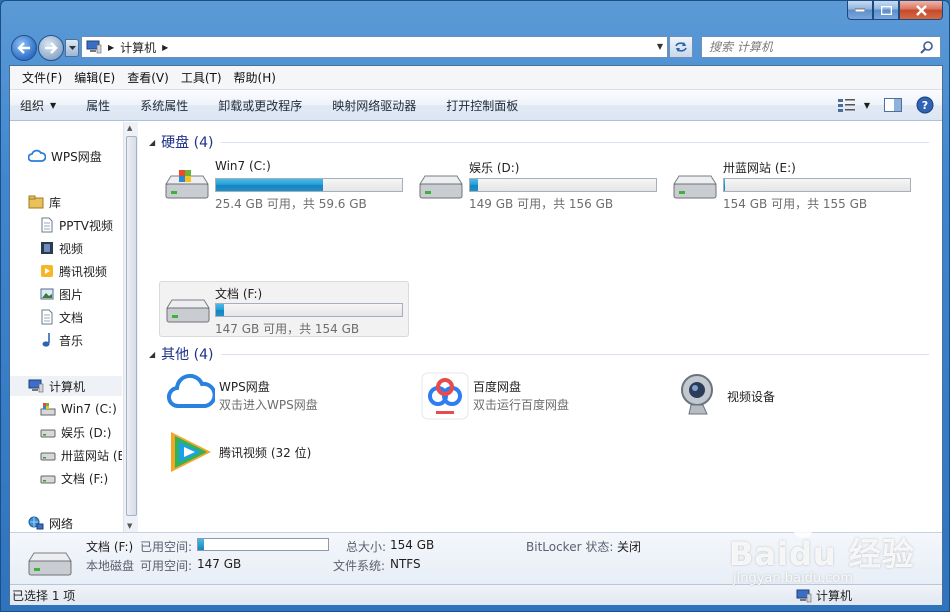 This screenshot has width=950, height=612. Describe the element at coordinates (66, 202) in the screenshot. I see `sidebar-item-libraries: 库` at that location.